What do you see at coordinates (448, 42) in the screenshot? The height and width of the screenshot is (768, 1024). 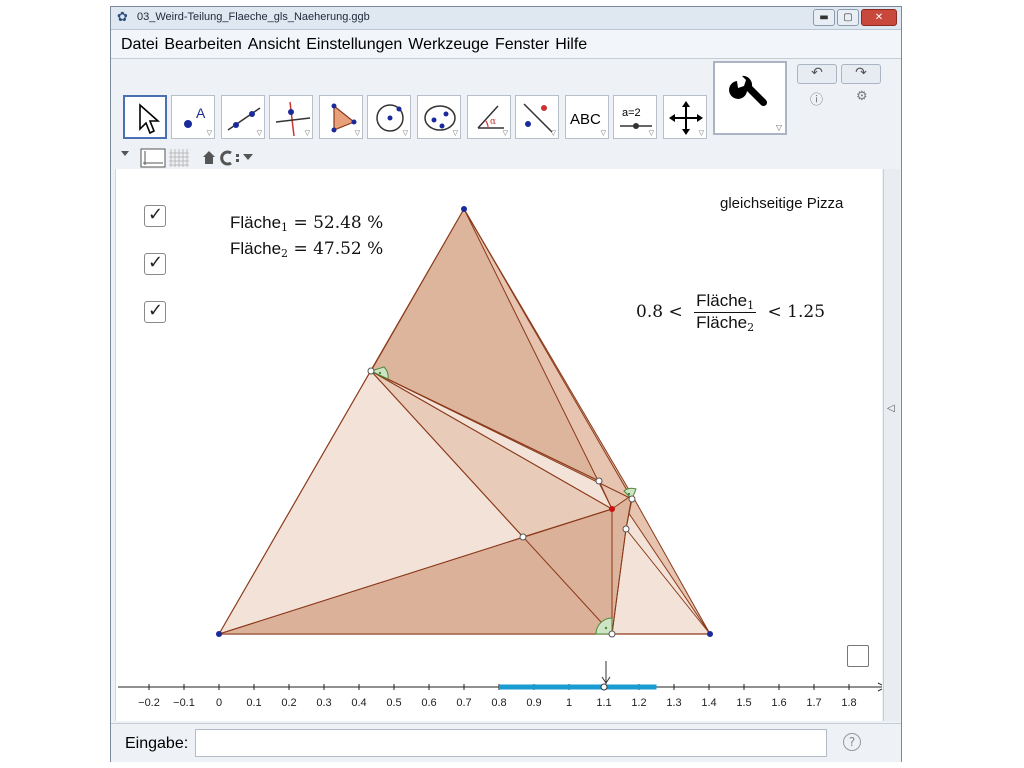 I see `menu-werkzeuge: Werkzeuge` at bounding box center [448, 42].